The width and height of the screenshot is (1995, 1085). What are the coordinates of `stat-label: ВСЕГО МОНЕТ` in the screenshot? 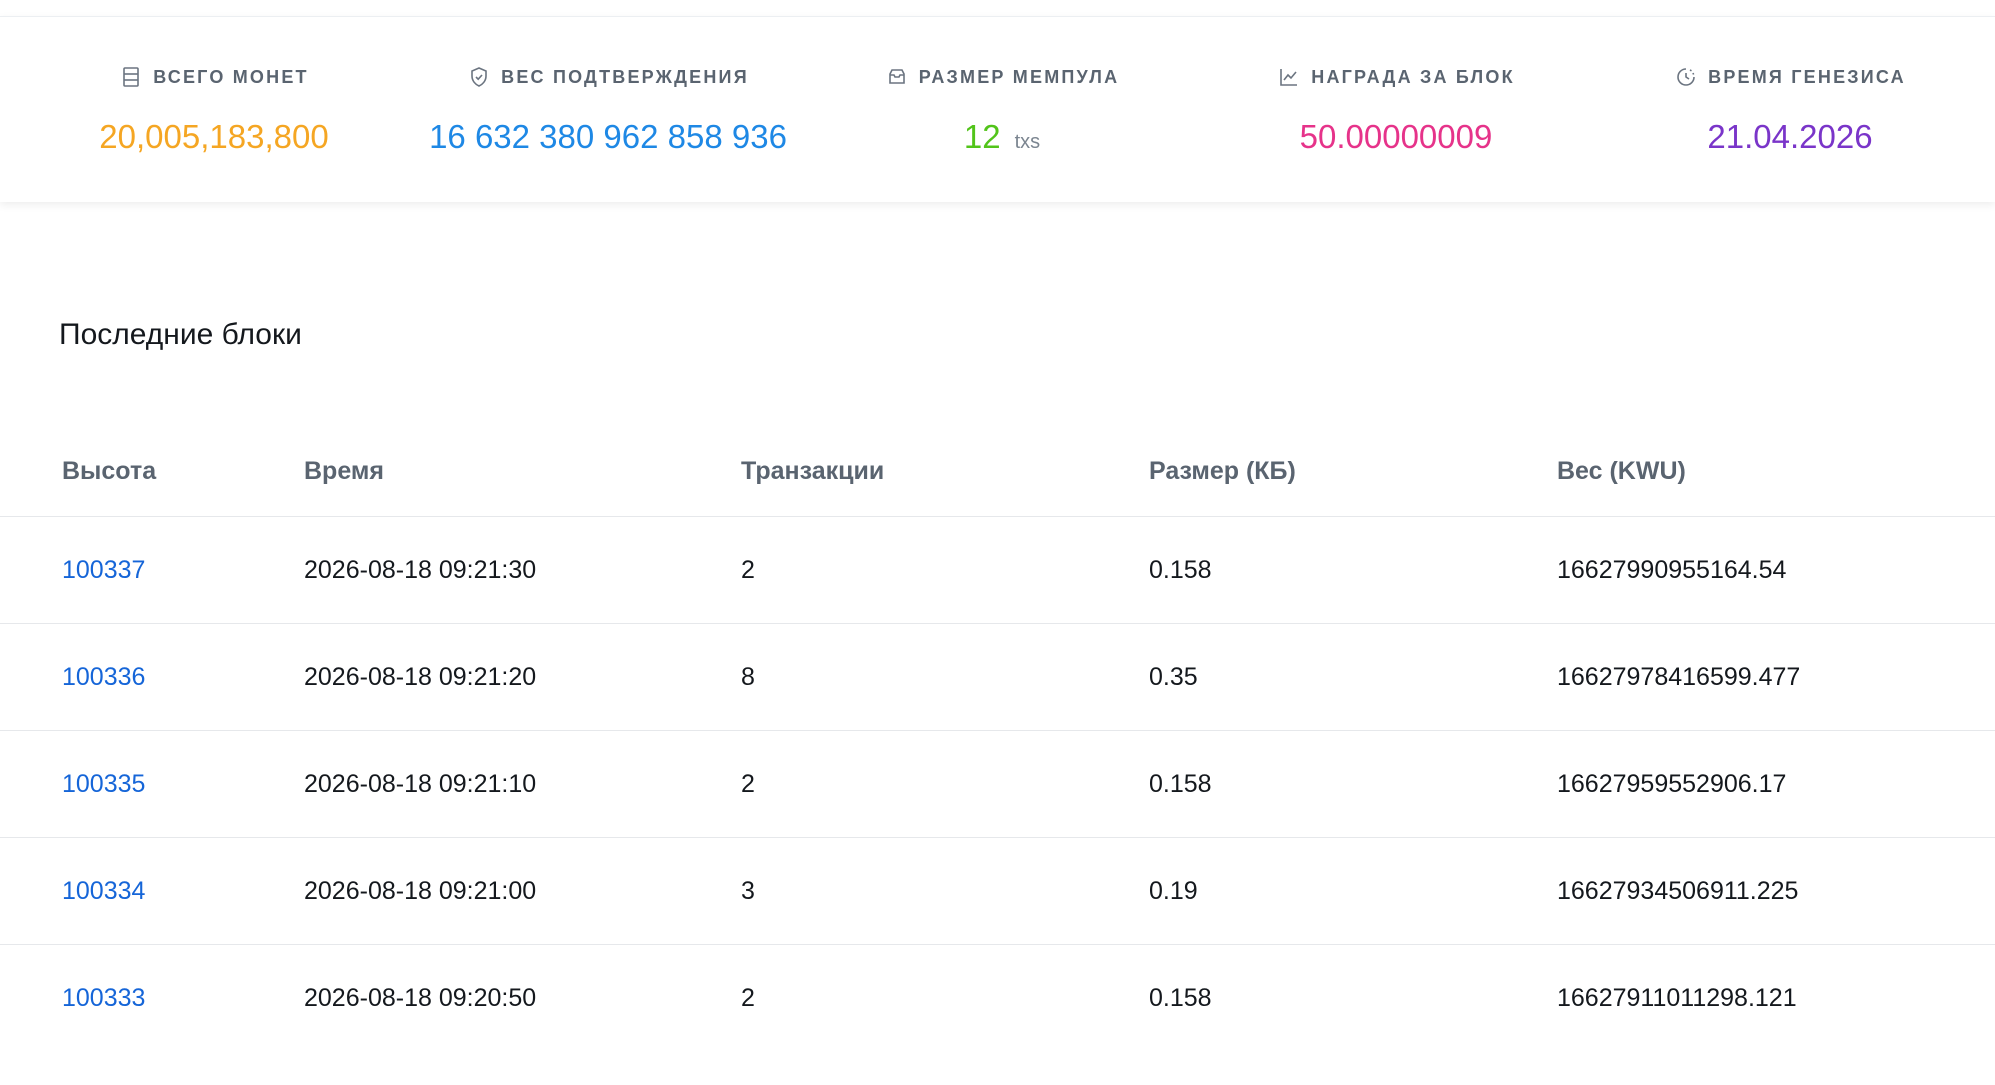 It's located at (231, 76).